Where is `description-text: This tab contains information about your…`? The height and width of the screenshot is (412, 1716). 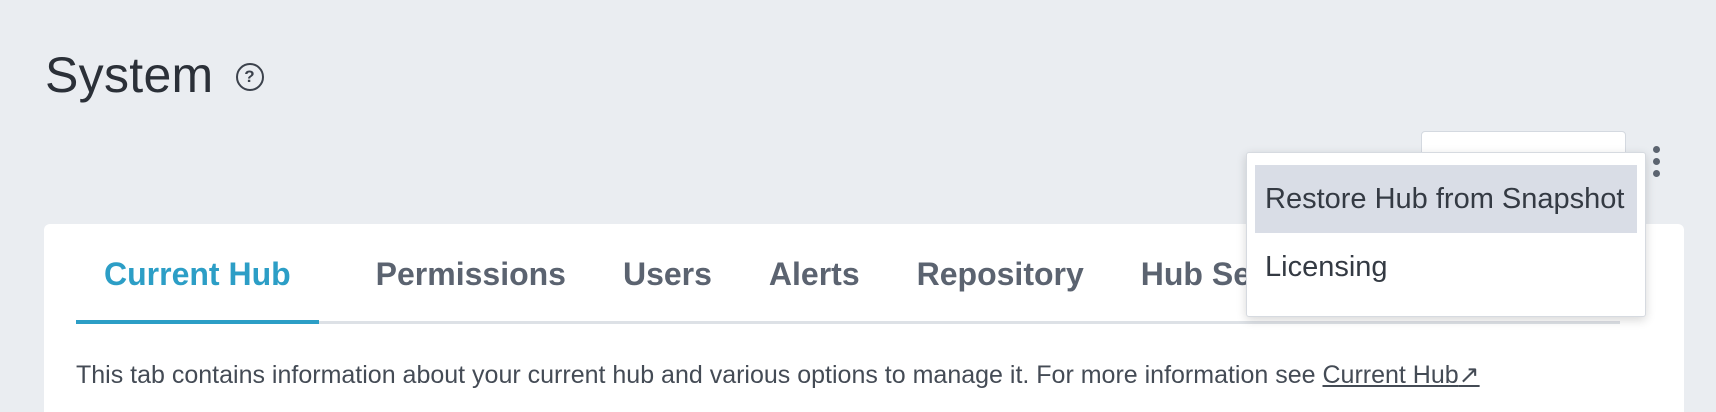 description-text: This tab contains information about your… is located at coordinates (699, 375).